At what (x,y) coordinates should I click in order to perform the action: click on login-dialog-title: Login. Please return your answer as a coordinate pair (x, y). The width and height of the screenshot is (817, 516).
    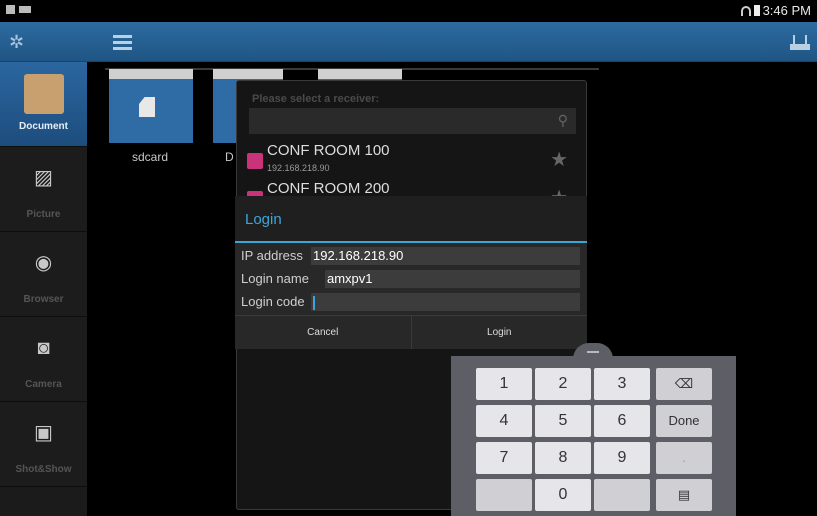
    Looking at the image, I should click on (263, 219).